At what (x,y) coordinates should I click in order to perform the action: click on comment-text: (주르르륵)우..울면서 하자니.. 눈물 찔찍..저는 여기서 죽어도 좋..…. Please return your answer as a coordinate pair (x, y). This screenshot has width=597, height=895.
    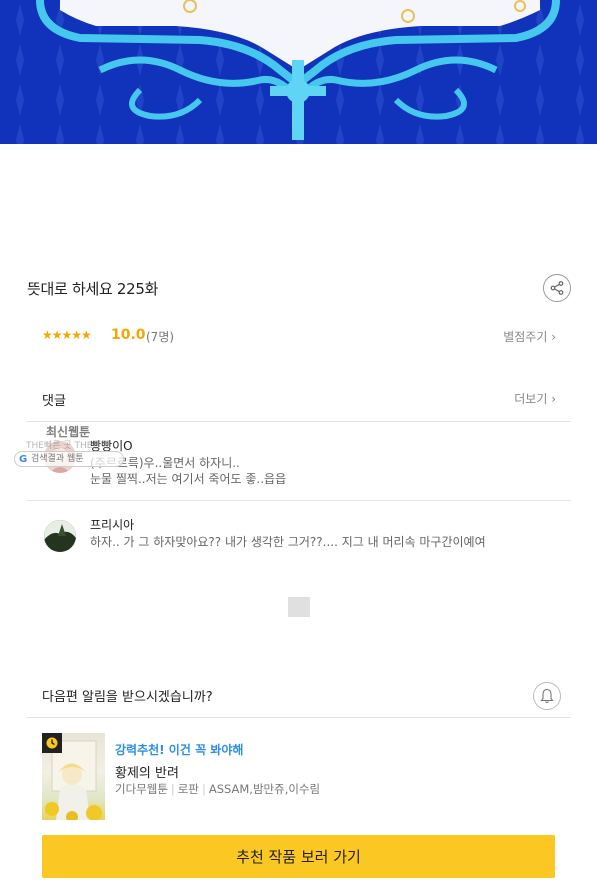
    Looking at the image, I should click on (325, 471).